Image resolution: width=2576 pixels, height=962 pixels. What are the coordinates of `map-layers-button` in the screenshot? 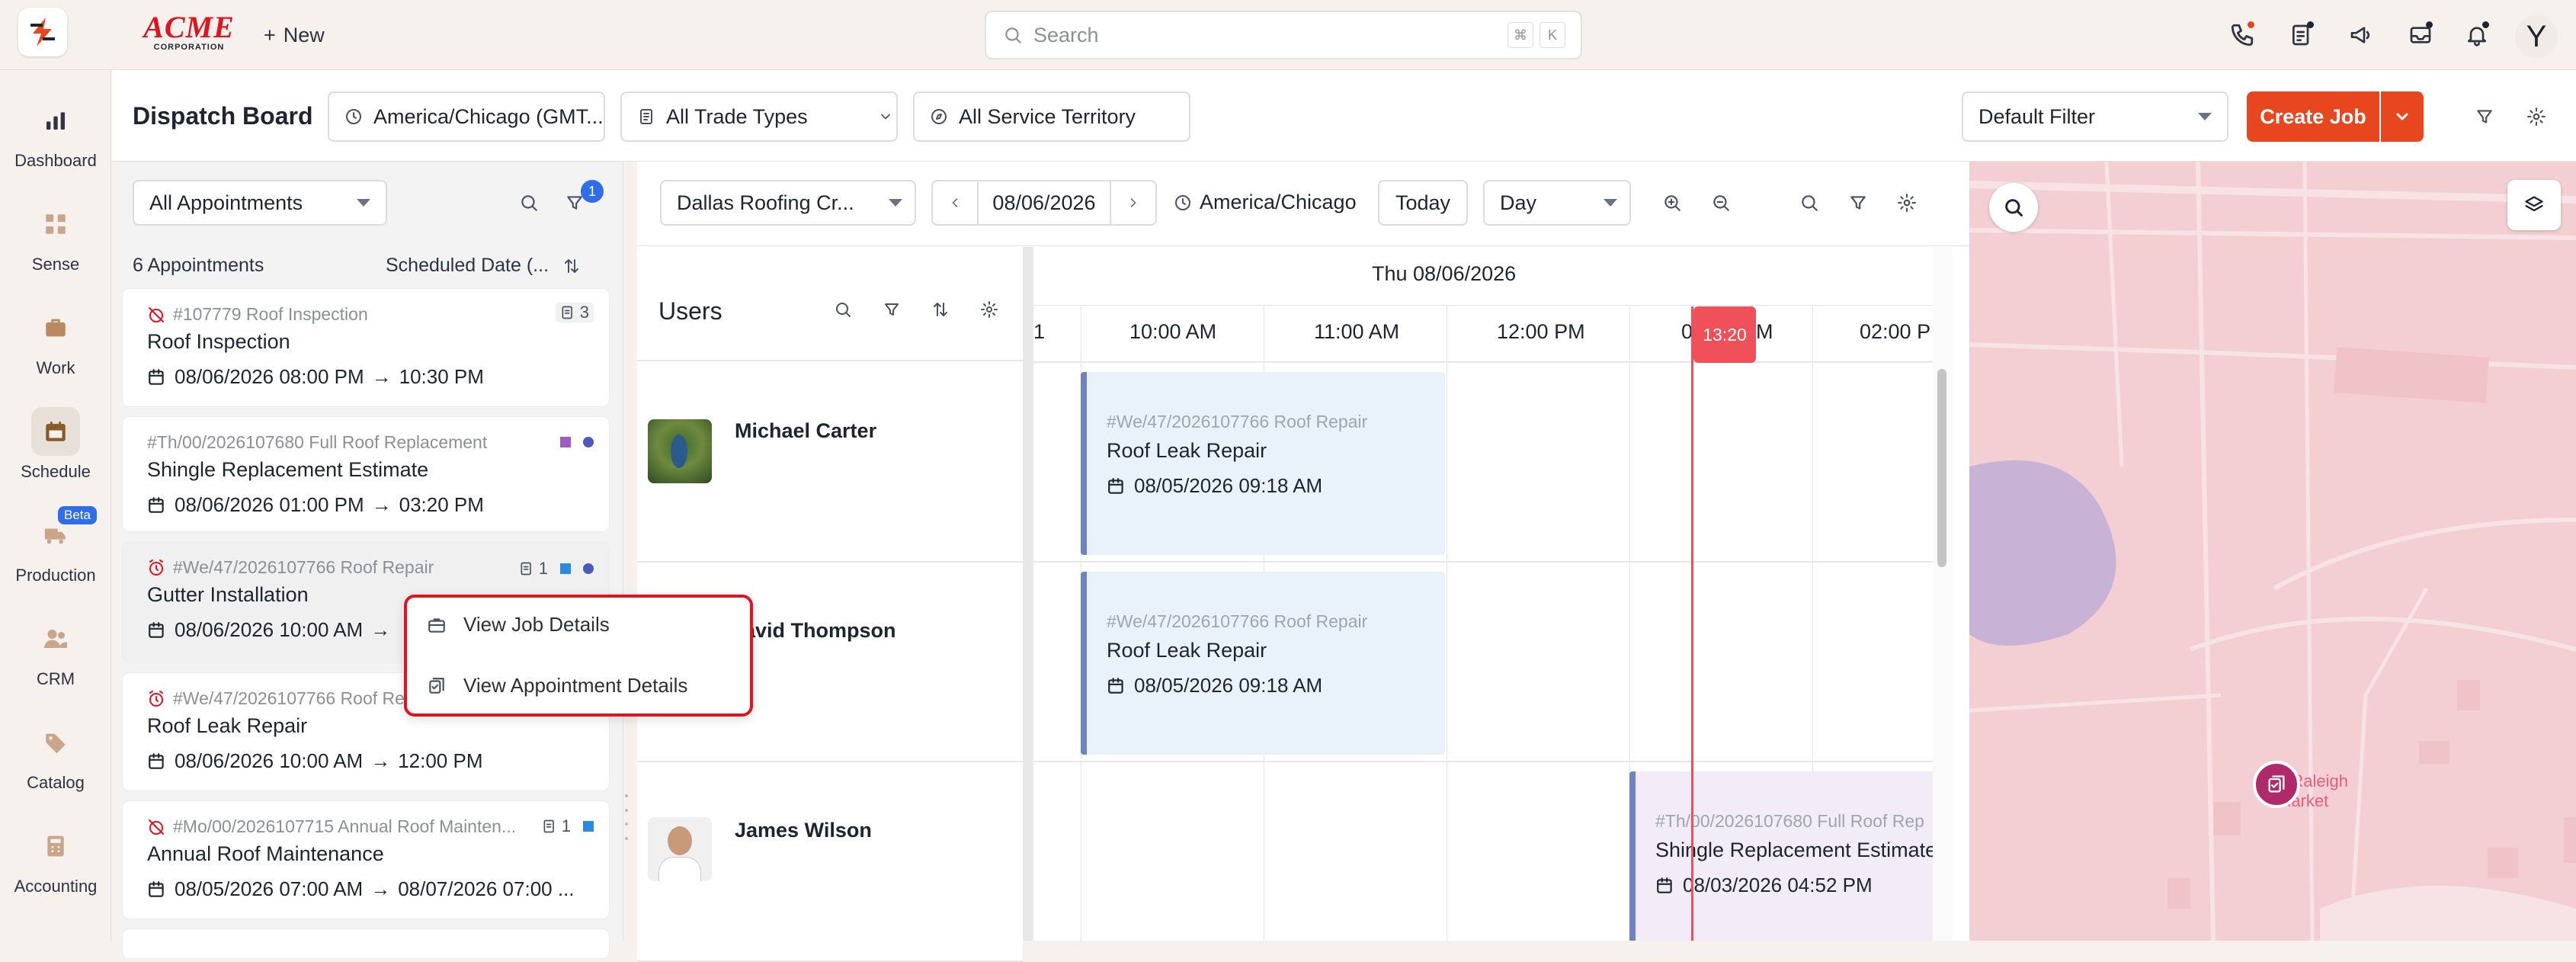 It's located at (2534, 205).